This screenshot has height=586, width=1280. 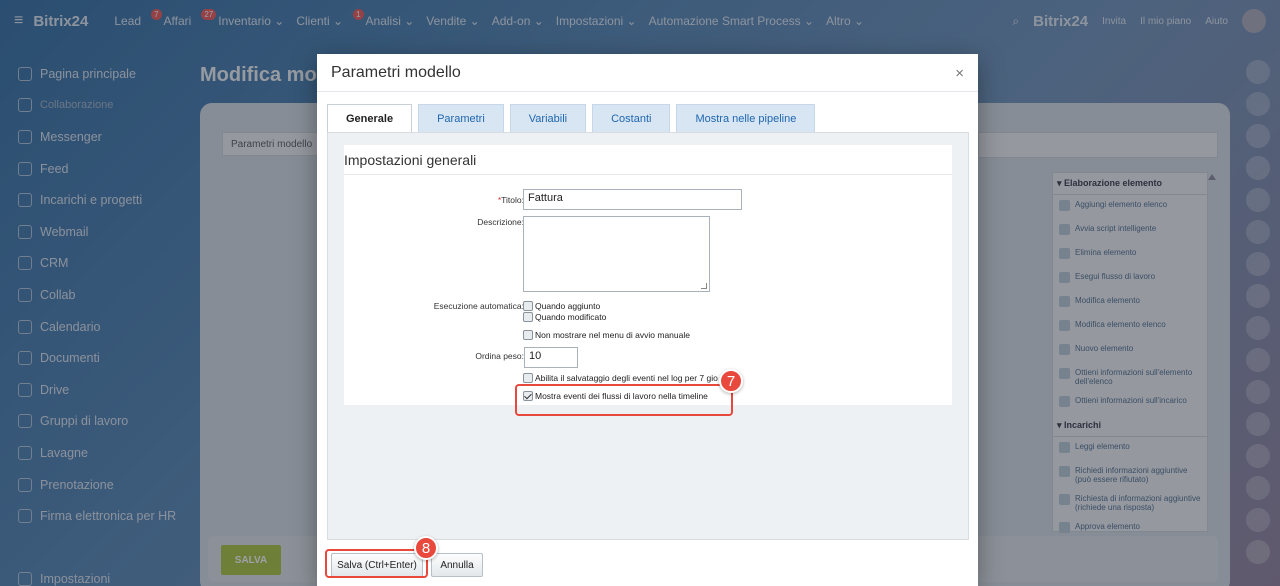 I want to click on on-edit-option: Quando modificato, so click(x=564, y=317).